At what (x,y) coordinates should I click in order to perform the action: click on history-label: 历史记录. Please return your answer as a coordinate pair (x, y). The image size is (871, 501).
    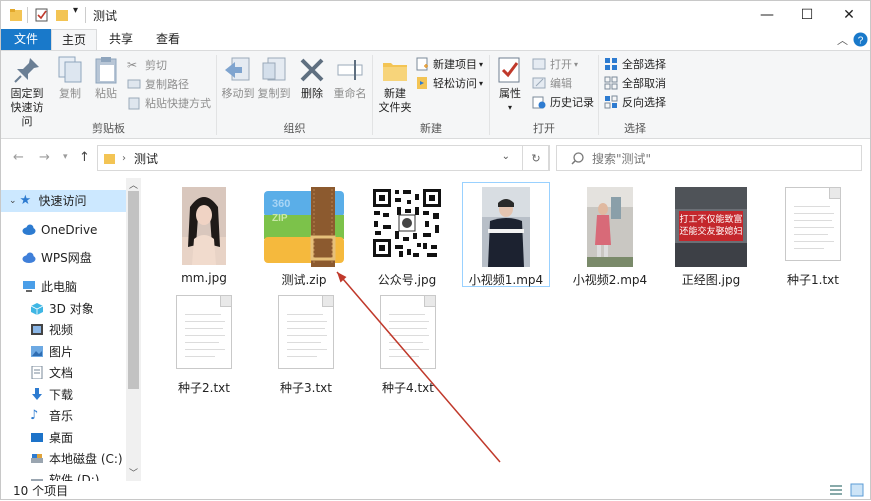
    Looking at the image, I should click on (572, 102).